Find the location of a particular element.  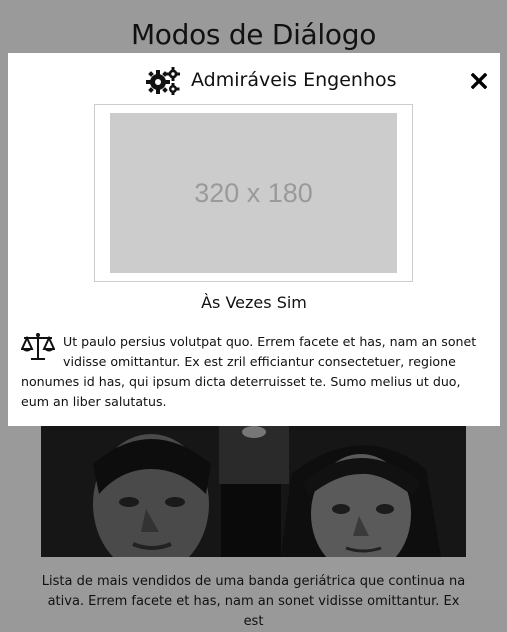

close-icon is located at coordinates (479, 81).